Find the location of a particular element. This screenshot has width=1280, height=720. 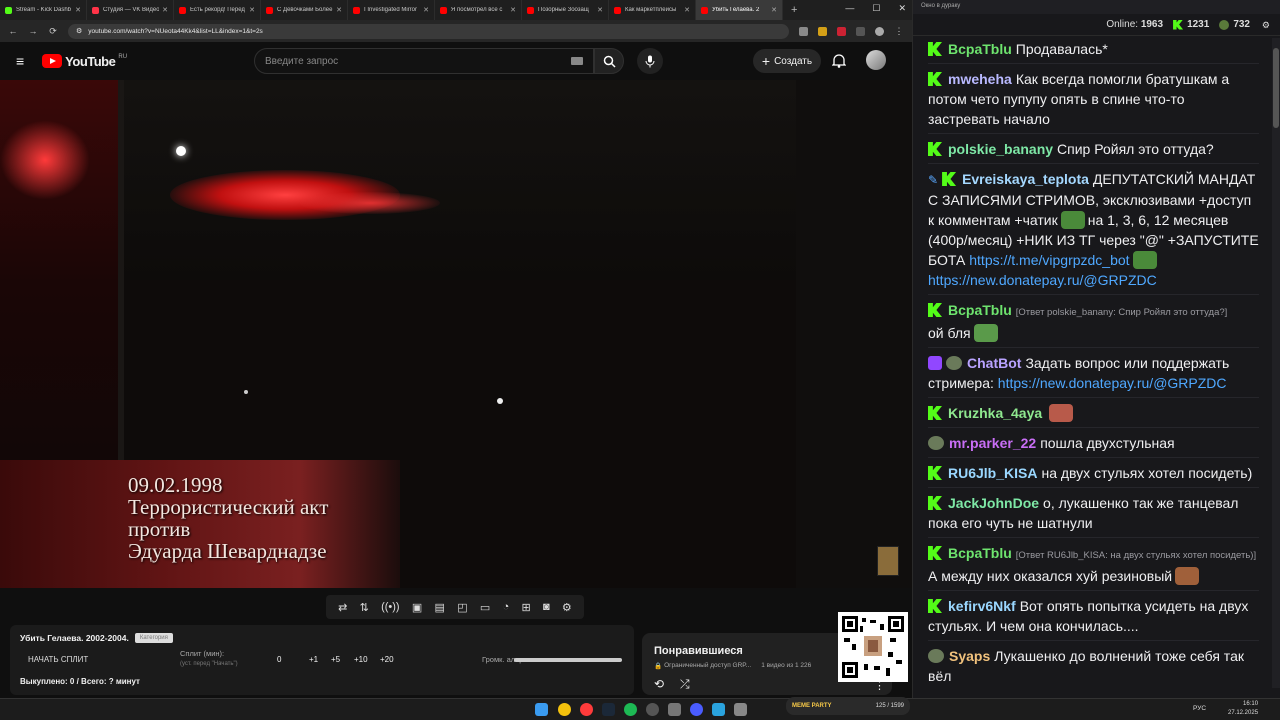

subtitles-icon: ▭ is located at coordinates (485, 607).